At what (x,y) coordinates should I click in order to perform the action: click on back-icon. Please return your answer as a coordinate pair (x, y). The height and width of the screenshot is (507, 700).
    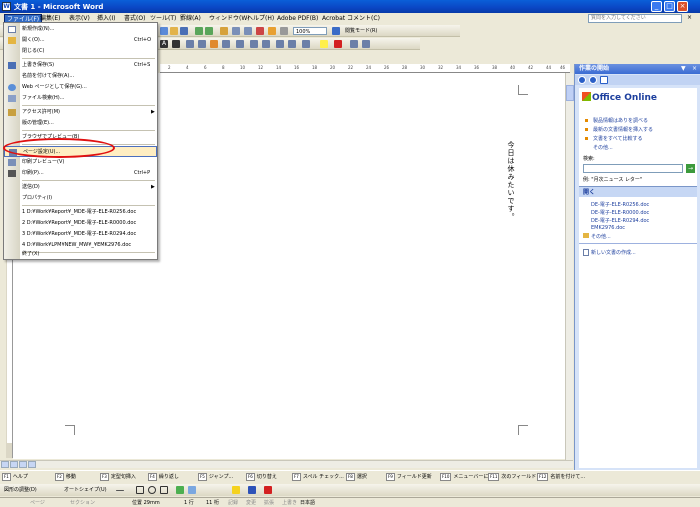
    Looking at the image, I should click on (582, 80).